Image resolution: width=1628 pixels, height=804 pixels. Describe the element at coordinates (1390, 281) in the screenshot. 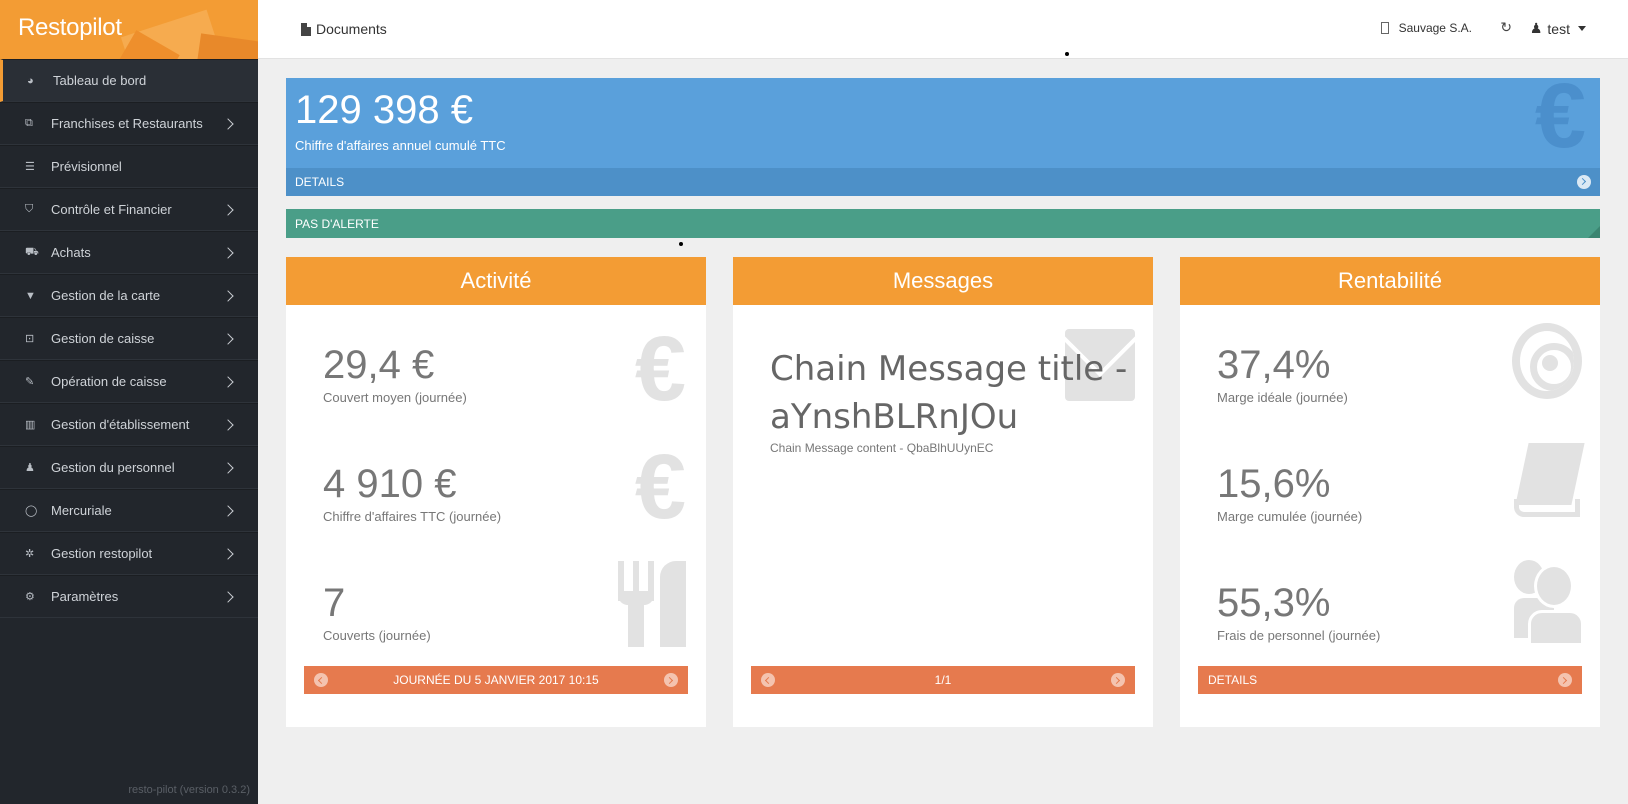

I see `panel-title: Rentabilité` at that location.